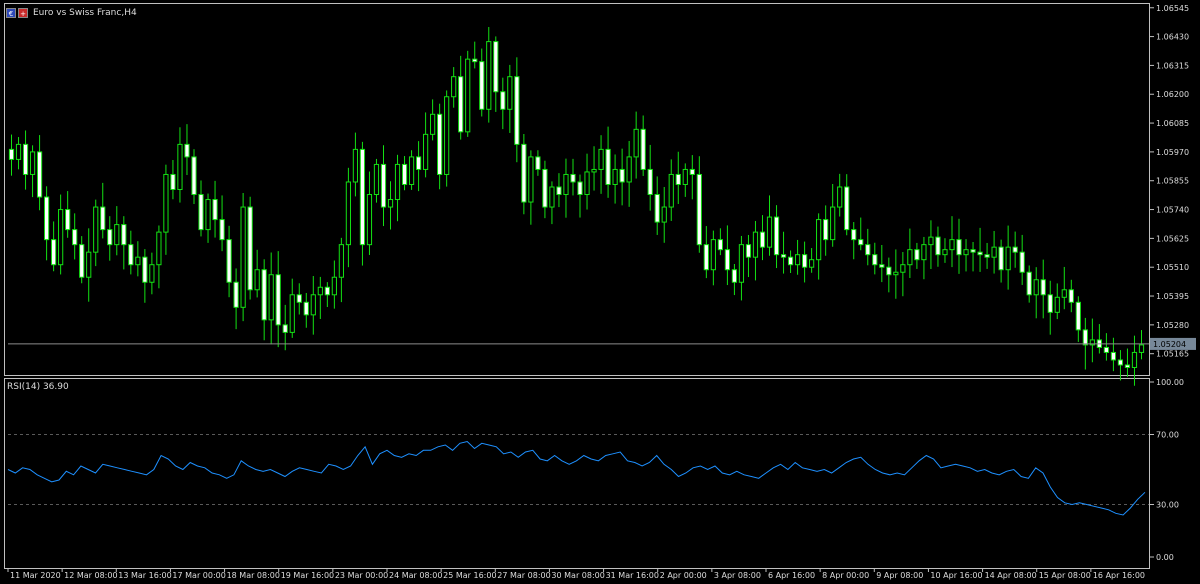 The height and width of the screenshot is (584, 1200). I want to click on time-tick-label: 15 Apr 08:00, so click(1065, 575).